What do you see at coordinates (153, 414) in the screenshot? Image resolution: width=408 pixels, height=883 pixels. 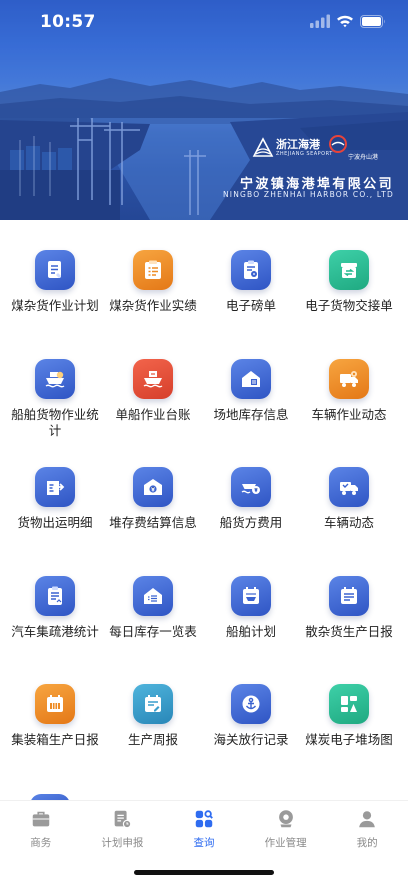 I see `menu-item-label: 单船作业台账` at bounding box center [153, 414].